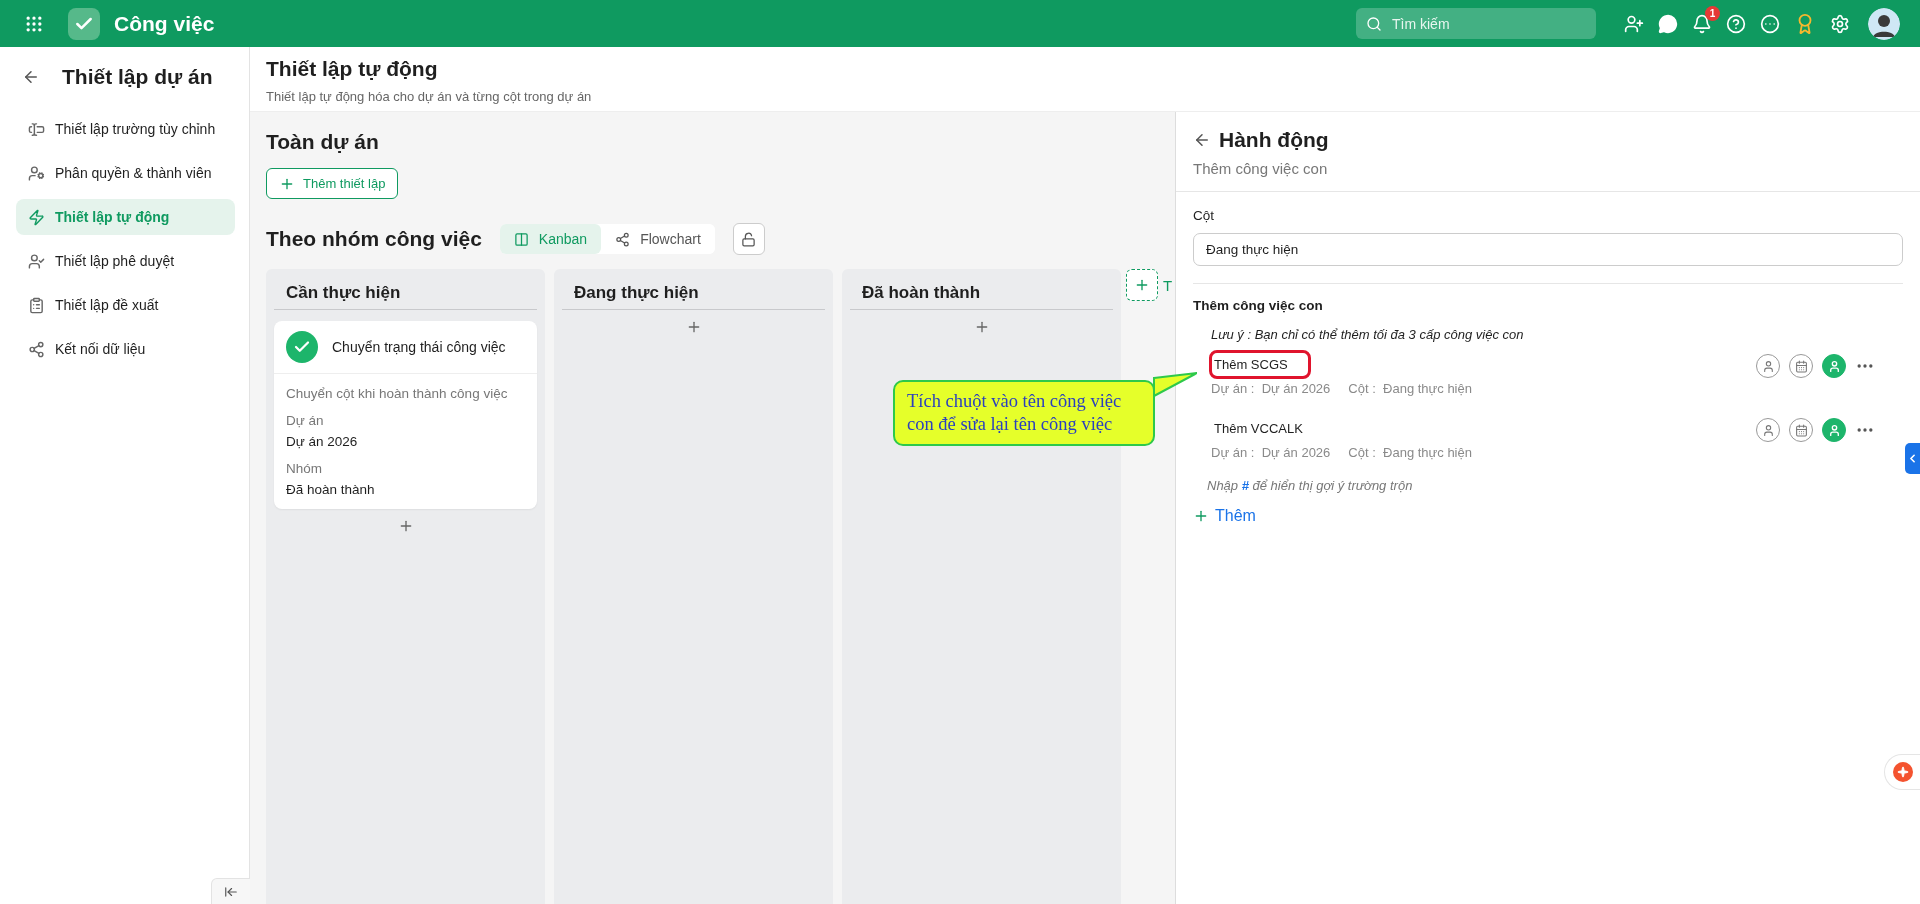 The width and height of the screenshot is (1920, 904). I want to click on card-title: Chuyển trạng thái công việc, so click(419, 347).